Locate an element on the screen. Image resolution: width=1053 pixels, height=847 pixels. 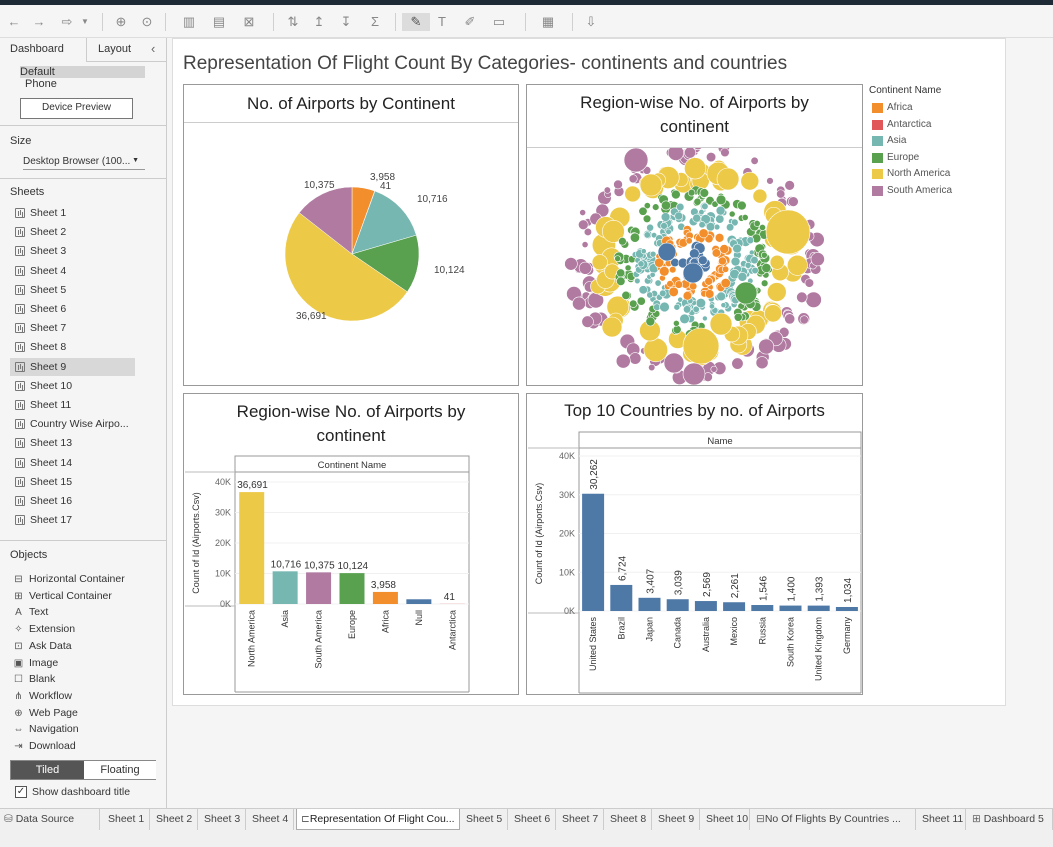
object-image: ▣ Image is located at coordinates (34, 663).